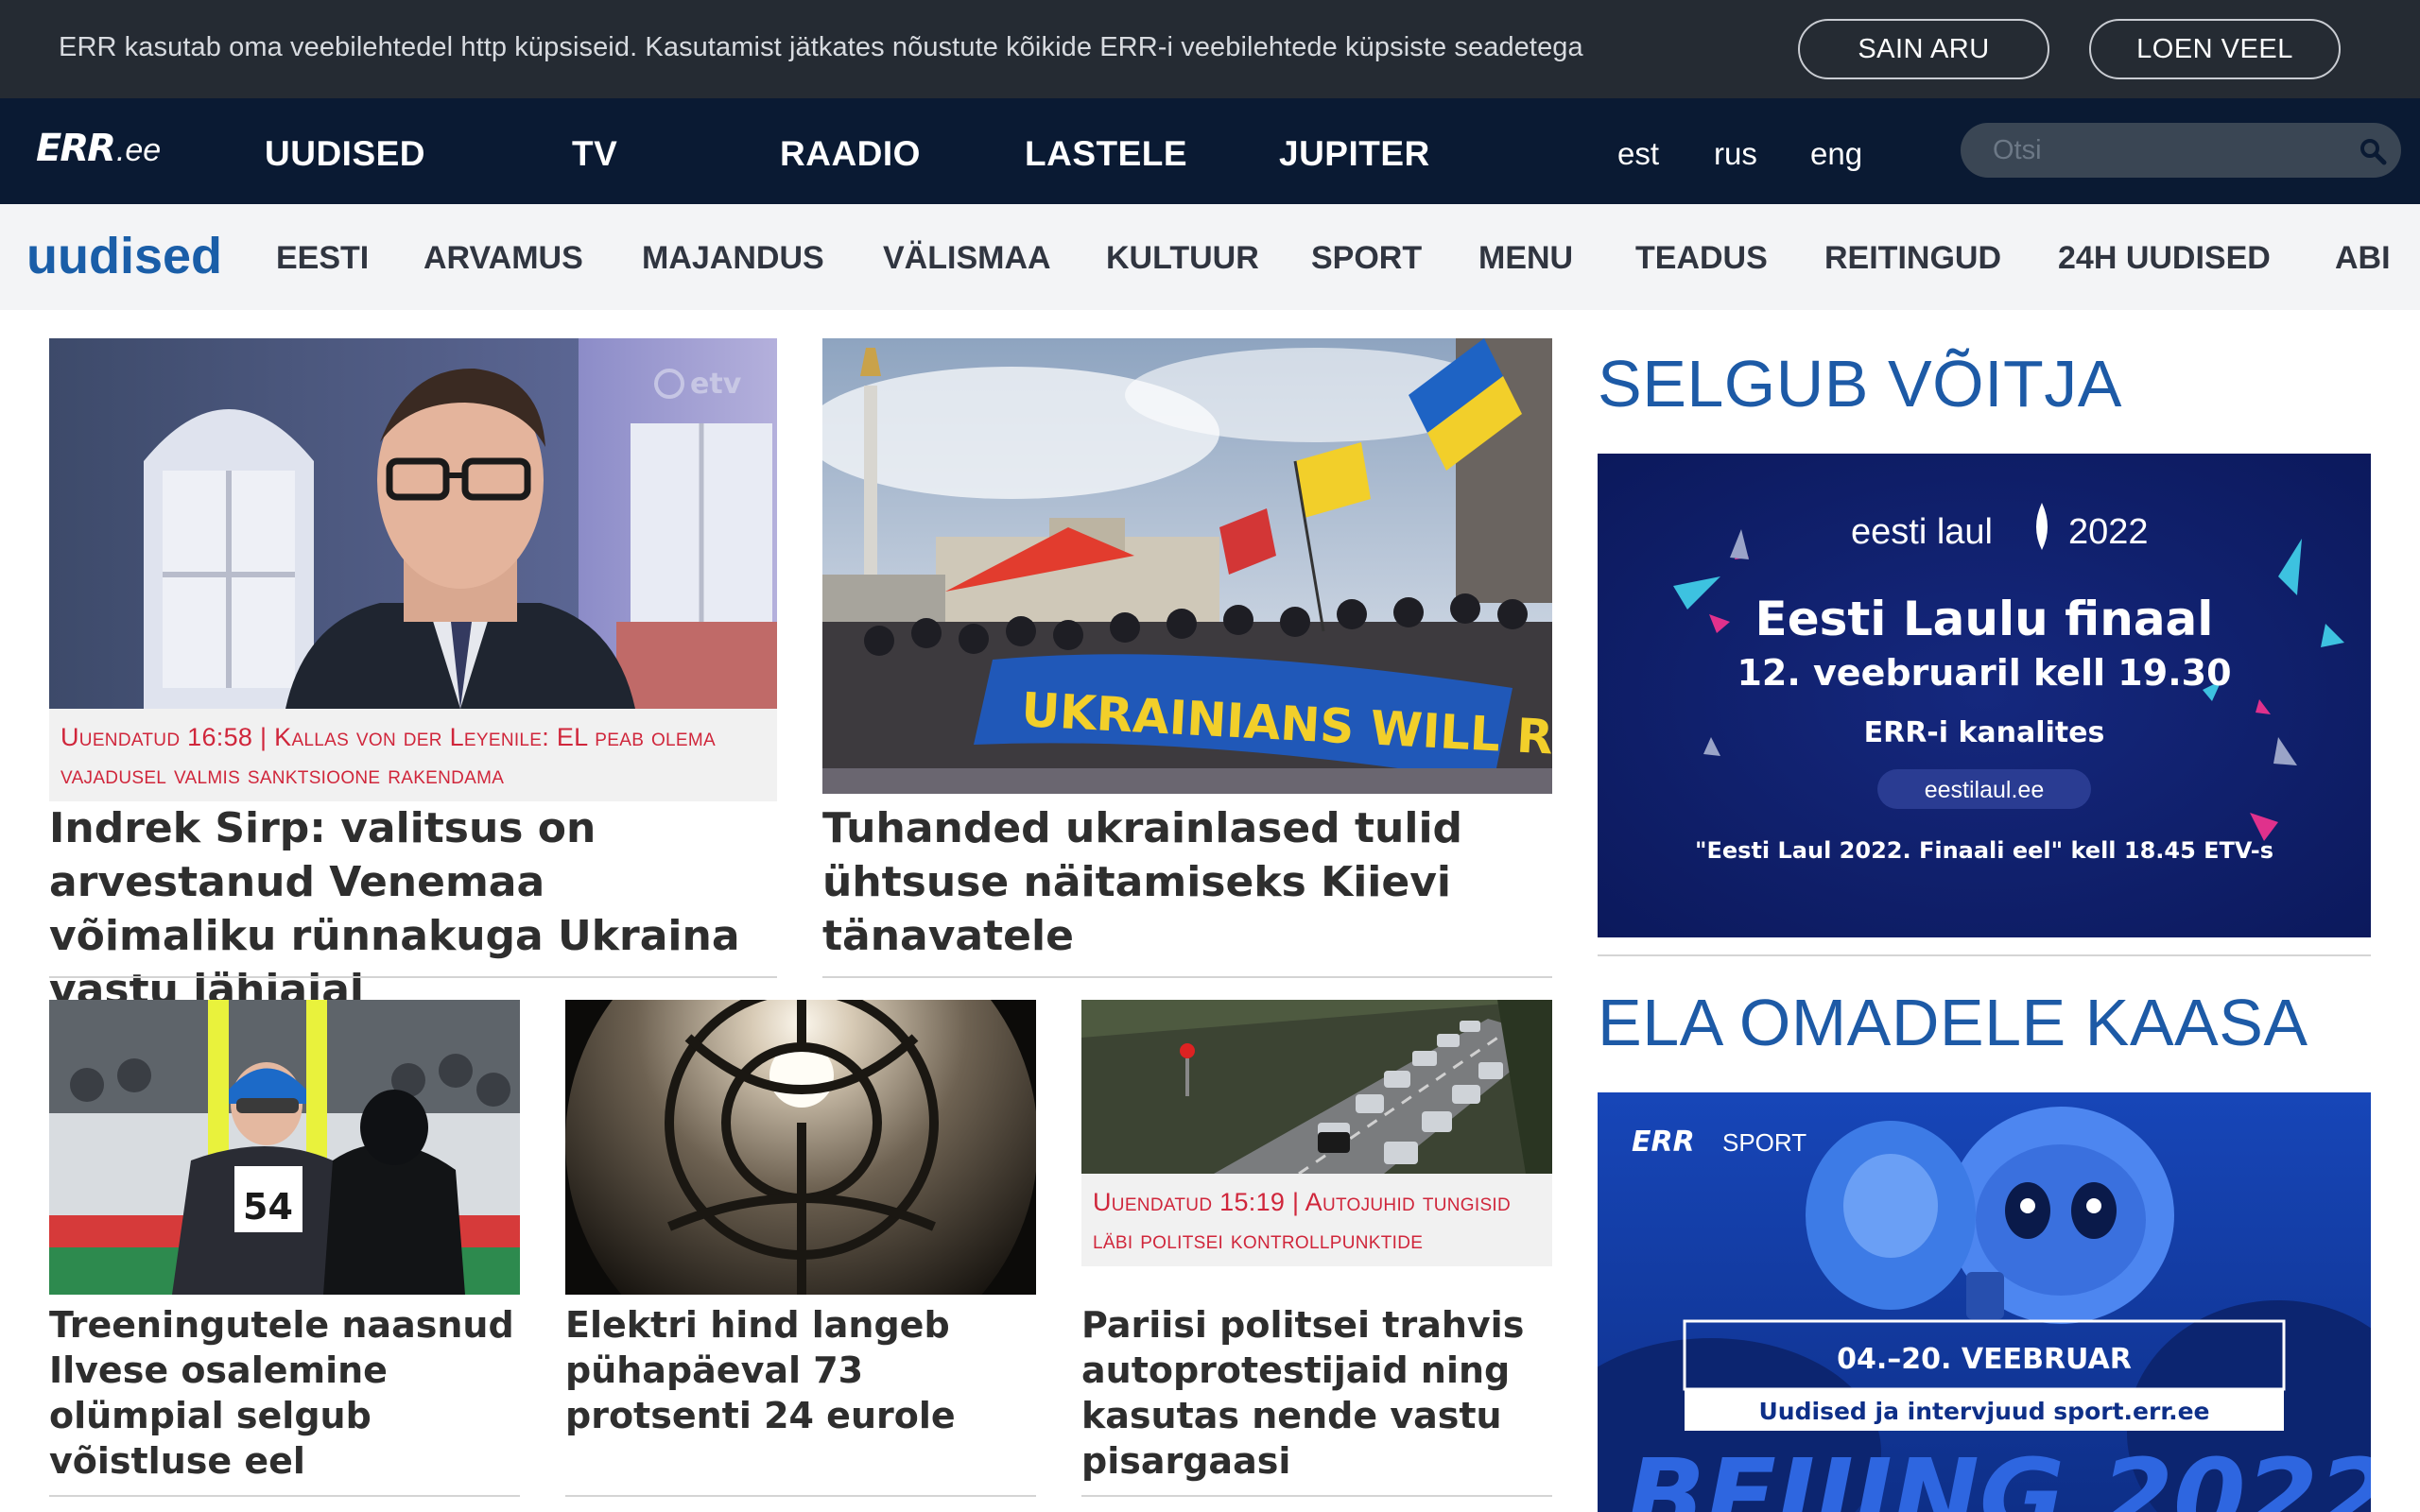 The image size is (2420, 1512). What do you see at coordinates (2373, 151) in the screenshot?
I see `search-icon` at bounding box center [2373, 151].